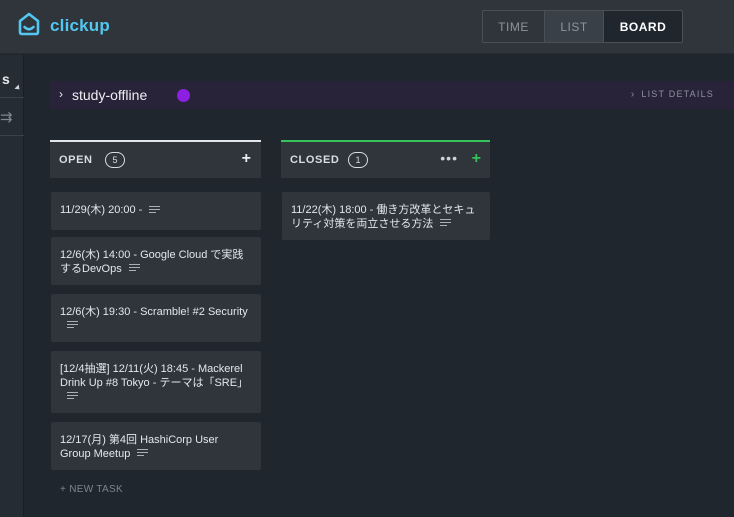  Describe the element at coordinates (449, 158) in the screenshot. I see `more-options-icon: •••` at that location.